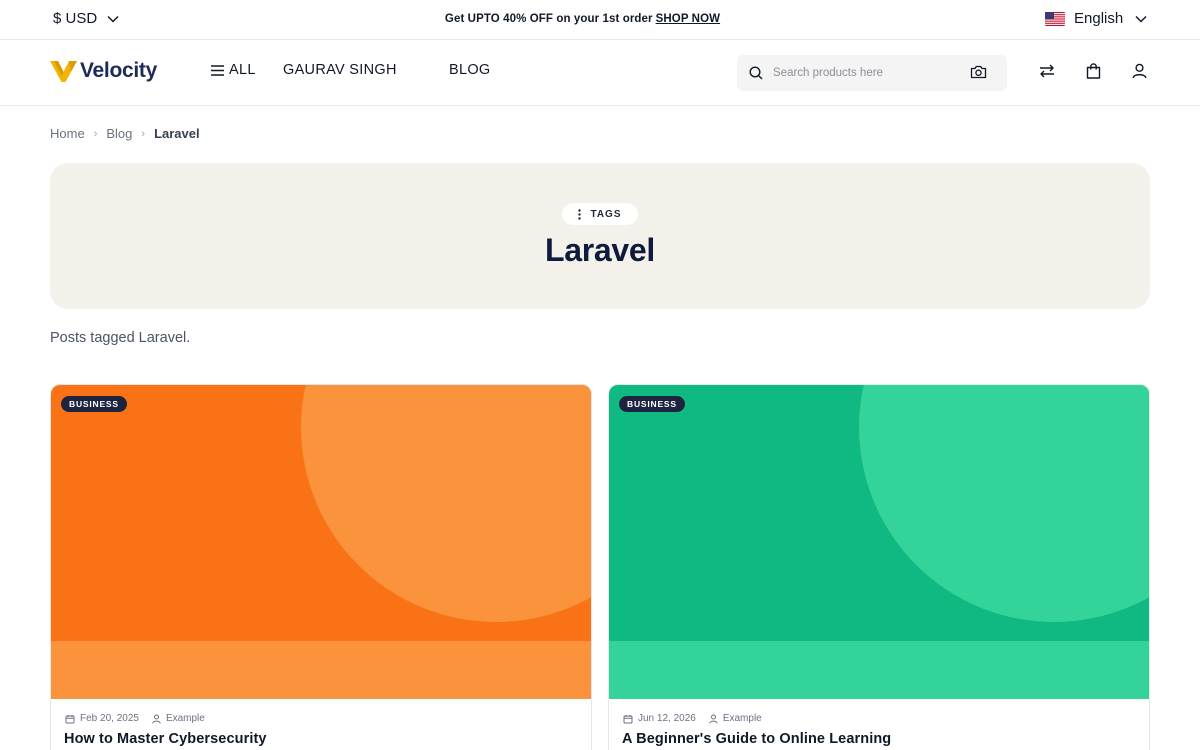 The width and height of the screenshot is (1200, 750). I want to click on tags-pill-label: TAGS, so click(606, 214).